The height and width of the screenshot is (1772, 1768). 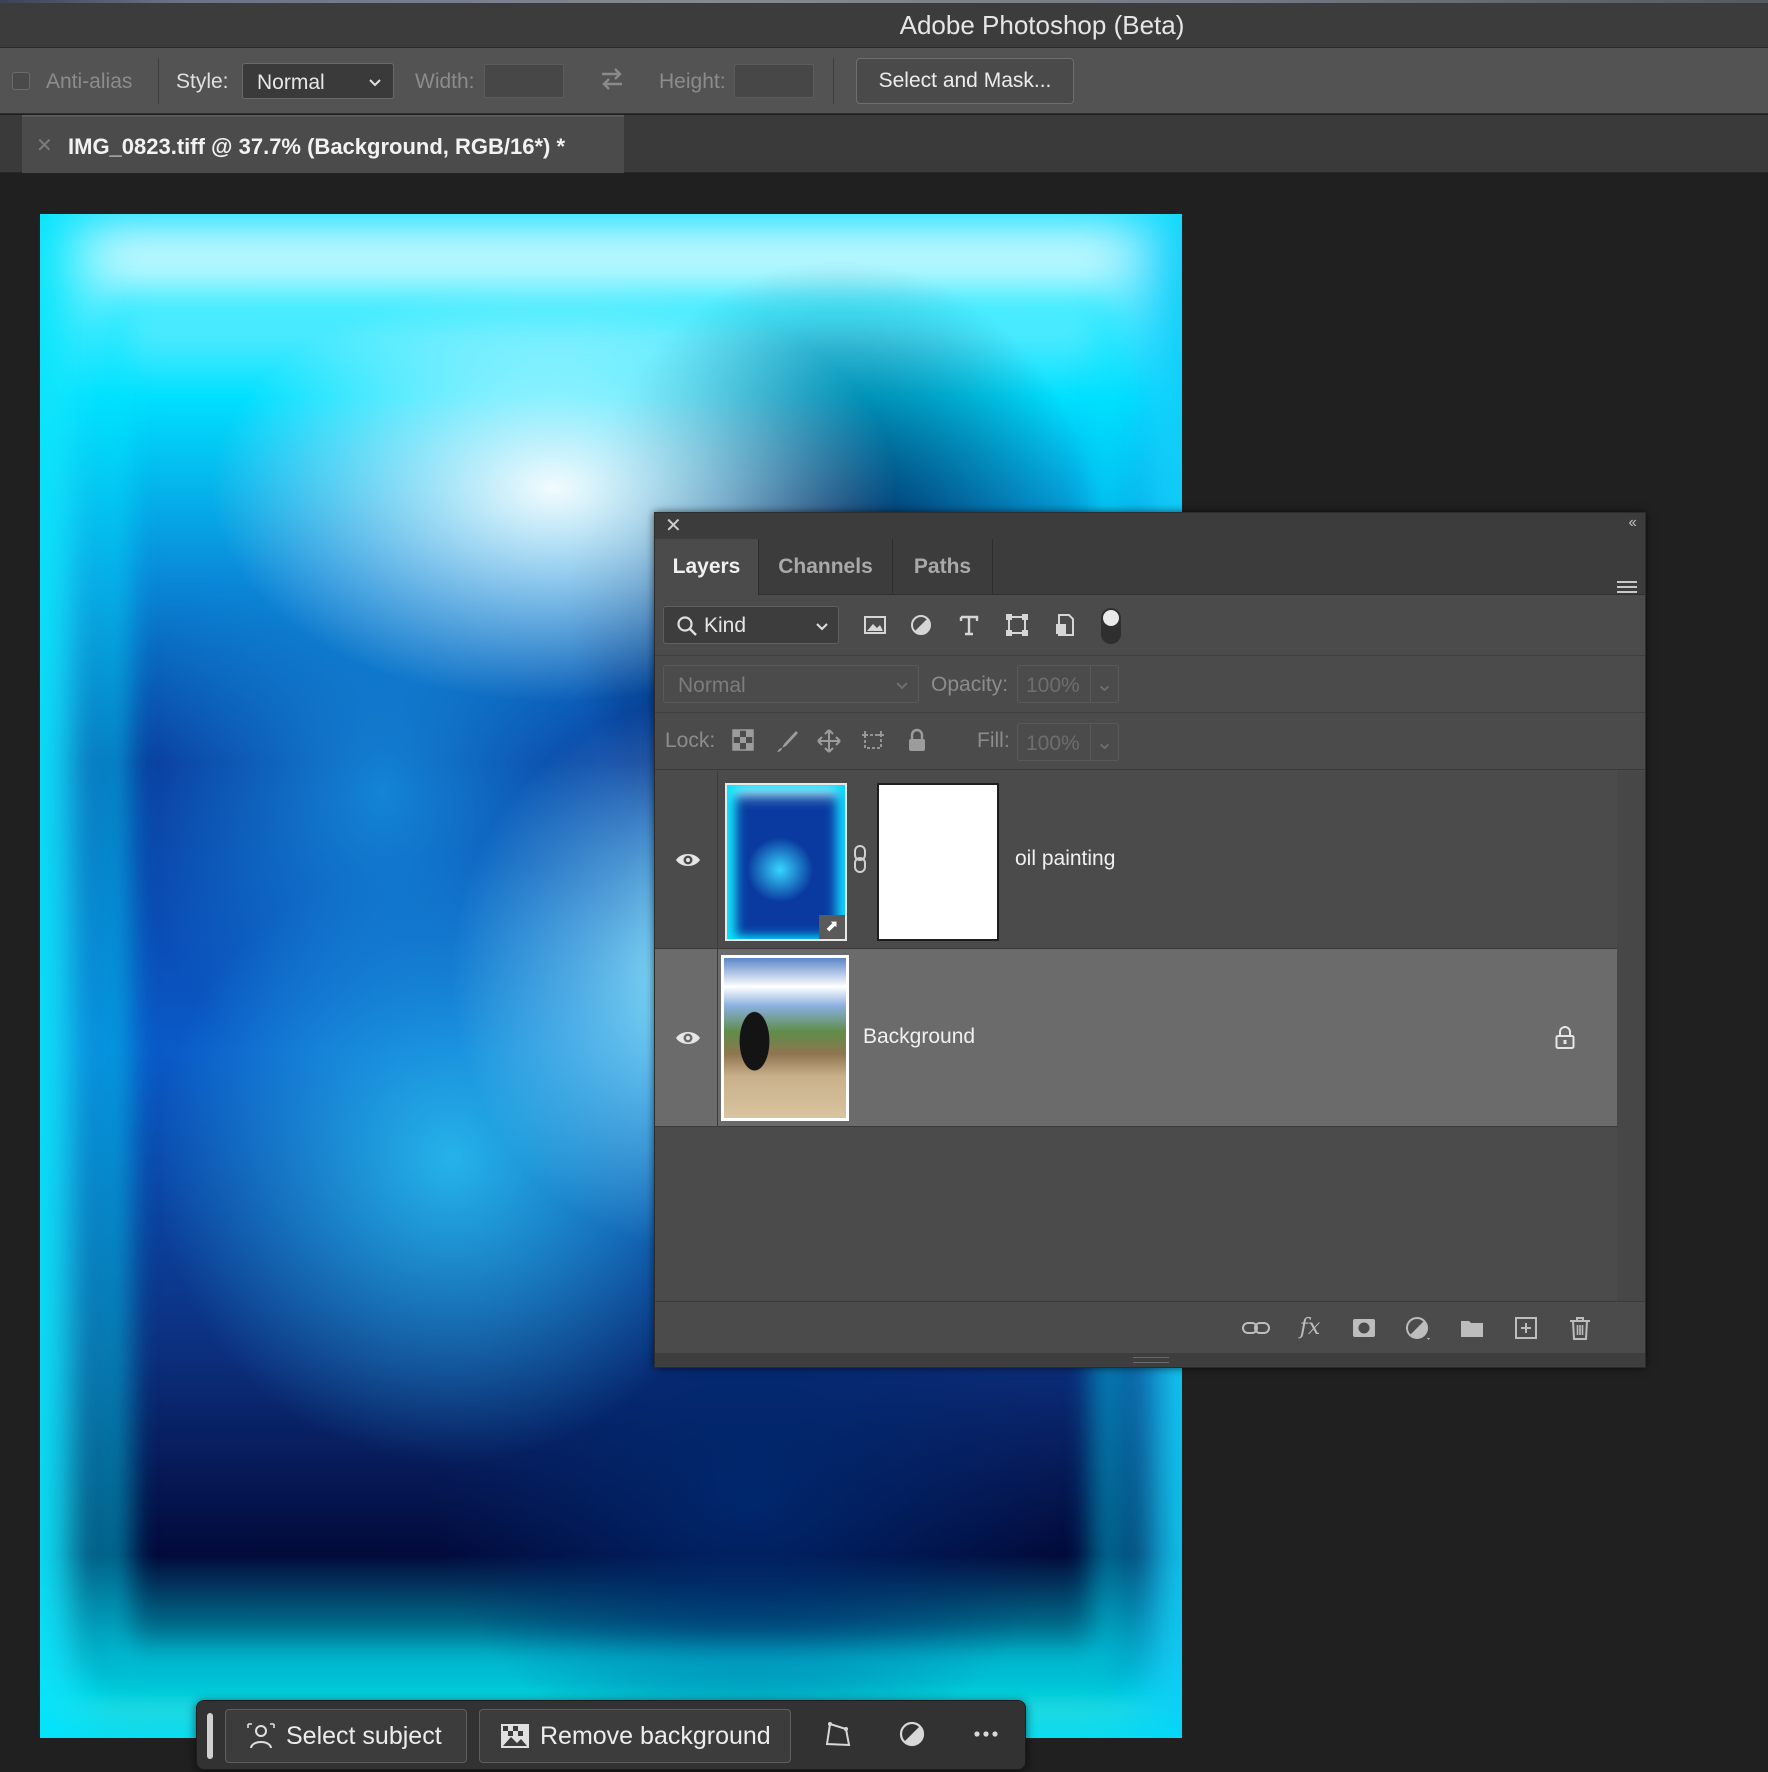 What do you see at coordinates (785, 1038) in the screenshot?
I see `layer-thumbnail` at bounding box center [785, 1038].